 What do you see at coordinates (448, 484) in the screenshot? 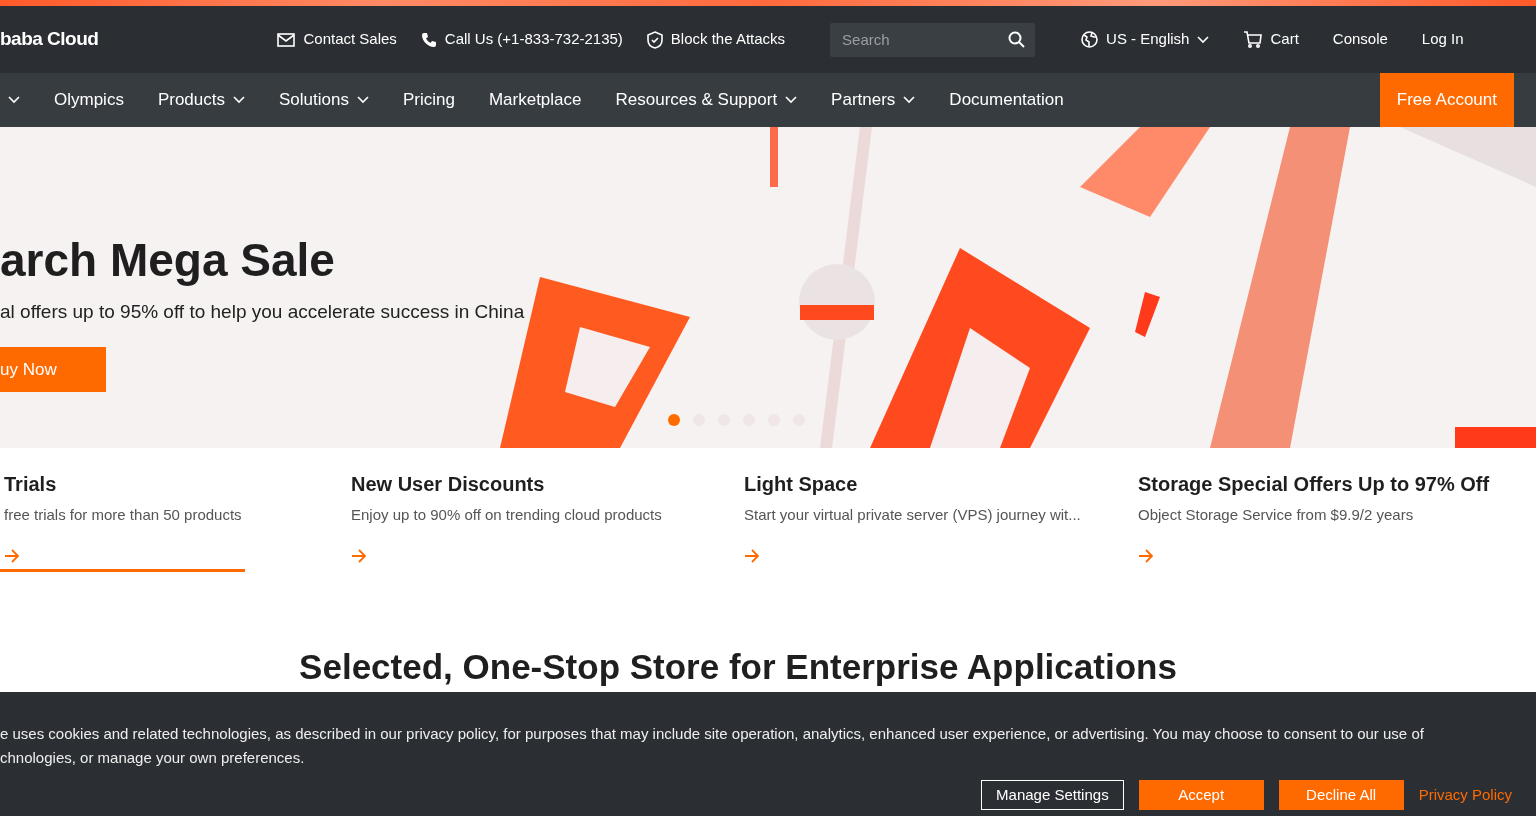
I see `card-title: New User Discounts` at bounding box center [448, 484].